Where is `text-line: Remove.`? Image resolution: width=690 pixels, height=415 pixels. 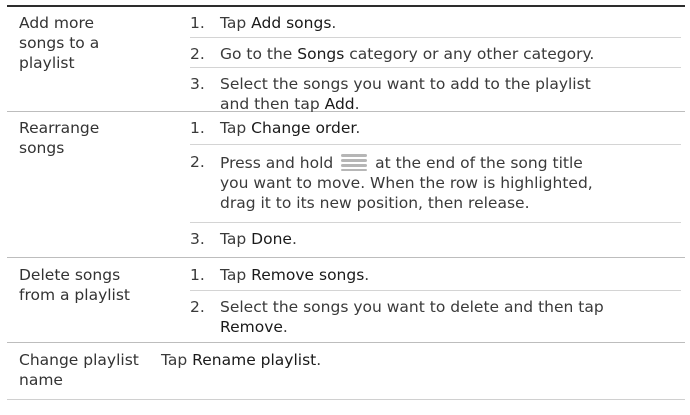 text-line: Remove. is located at coordinates (450, 327).